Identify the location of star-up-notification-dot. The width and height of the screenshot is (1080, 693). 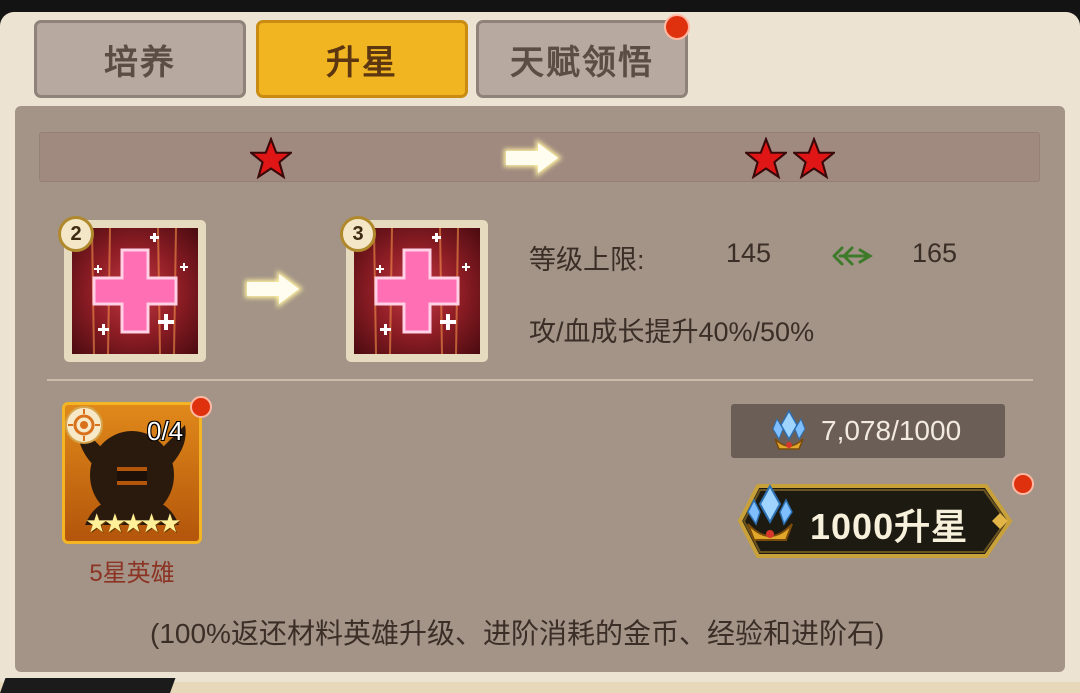
(1023, 484).